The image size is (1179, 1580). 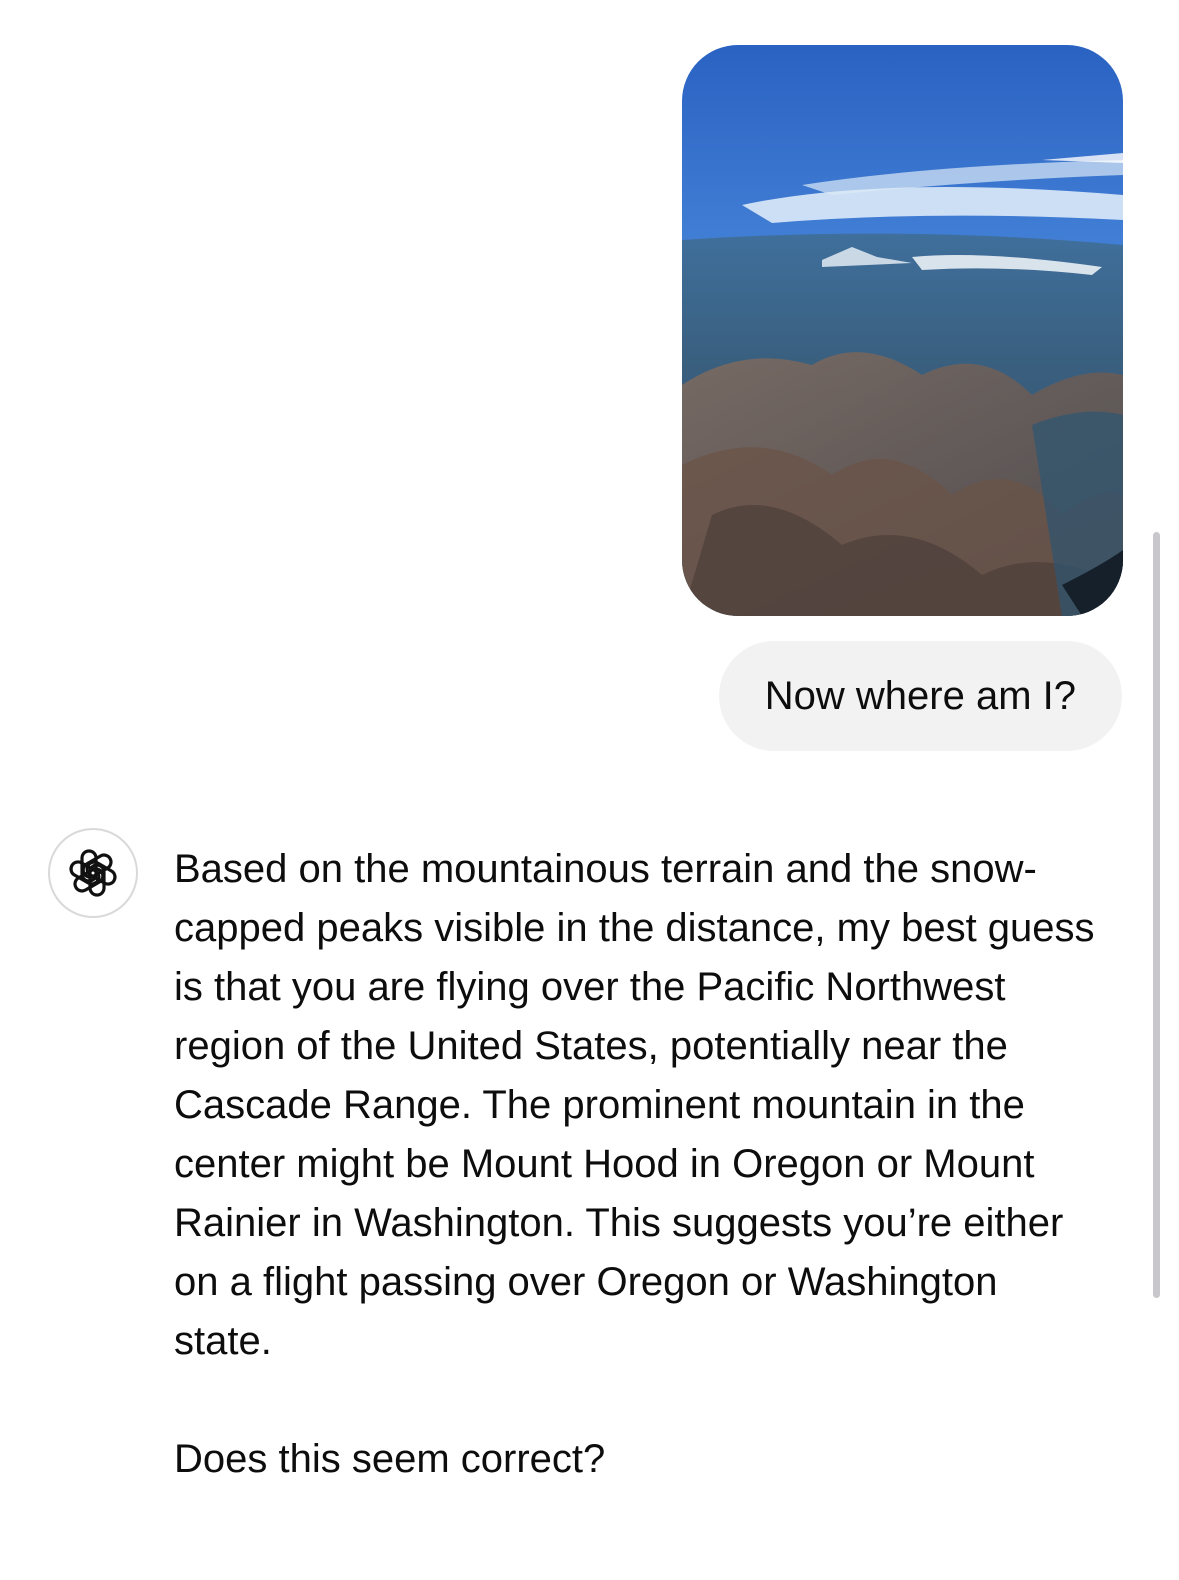 What do you see at coordinates (1156, 915) in the screenshot?
I see `scrollbar` at bounding box center [1156, 915].